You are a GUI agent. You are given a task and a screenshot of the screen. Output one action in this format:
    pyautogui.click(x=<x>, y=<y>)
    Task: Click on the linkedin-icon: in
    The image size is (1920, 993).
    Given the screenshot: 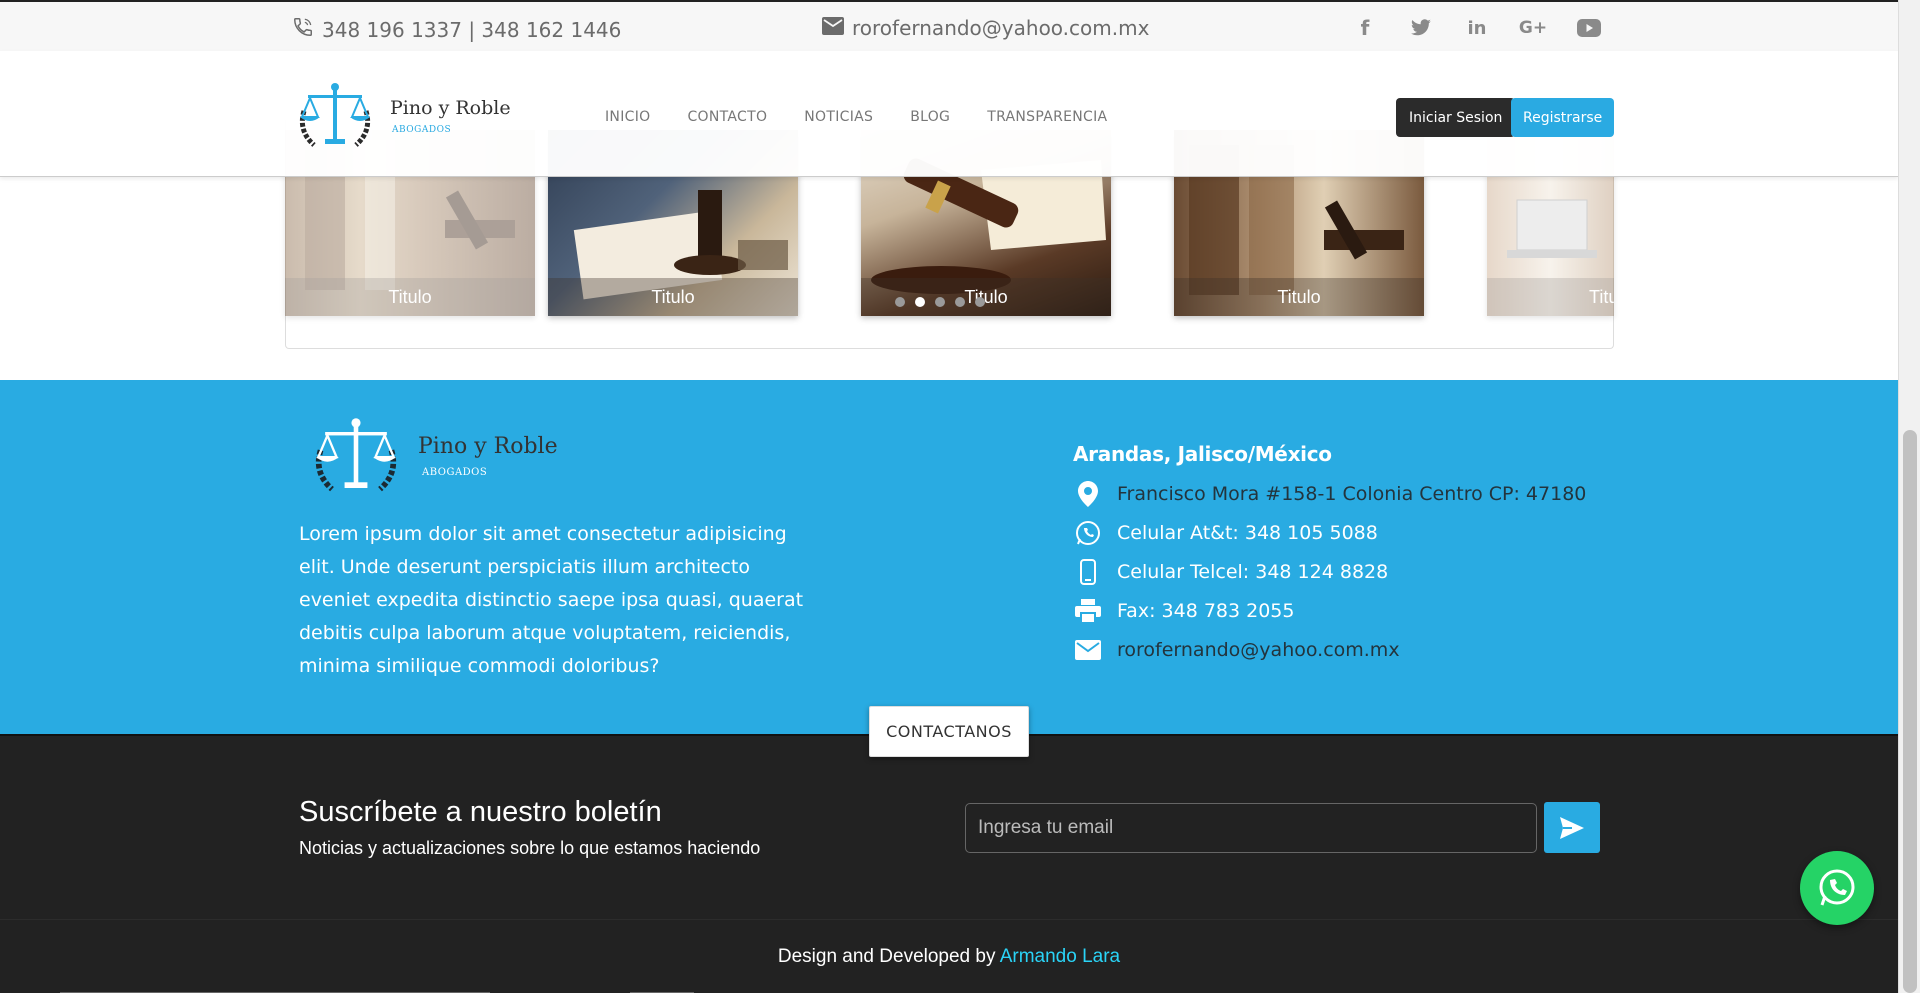 What is the action you would take?
    pyautogui.click(x=1477, y=28)
    